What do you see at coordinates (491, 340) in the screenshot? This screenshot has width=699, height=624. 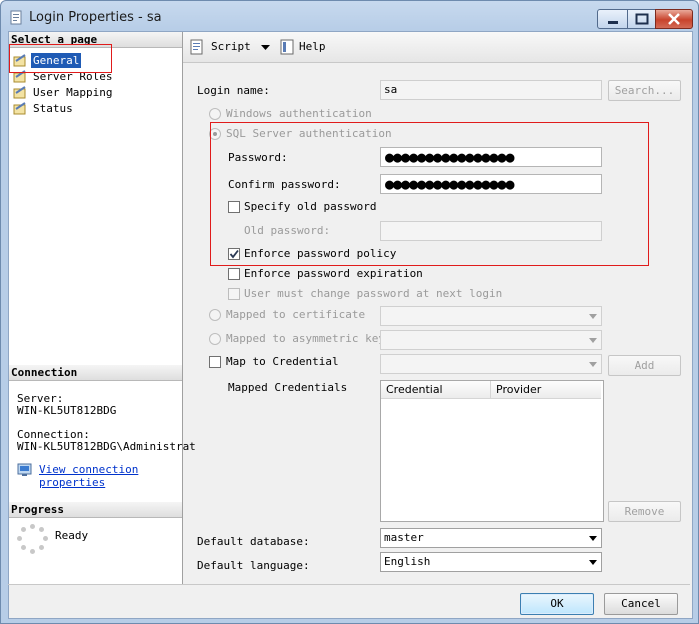 I see `asym-key-dropdown` at bounding box center [491, 340].